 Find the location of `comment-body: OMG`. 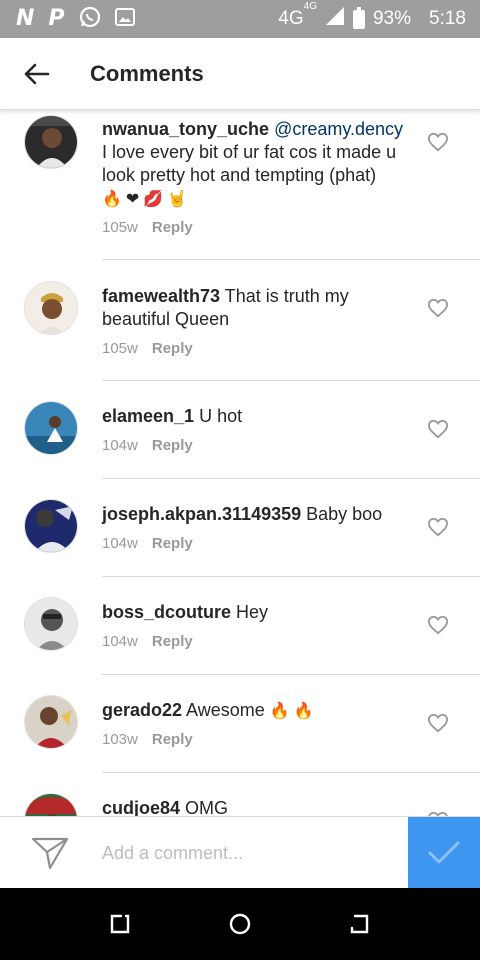

comment-body: OMG is located at coordinates (204, 807).